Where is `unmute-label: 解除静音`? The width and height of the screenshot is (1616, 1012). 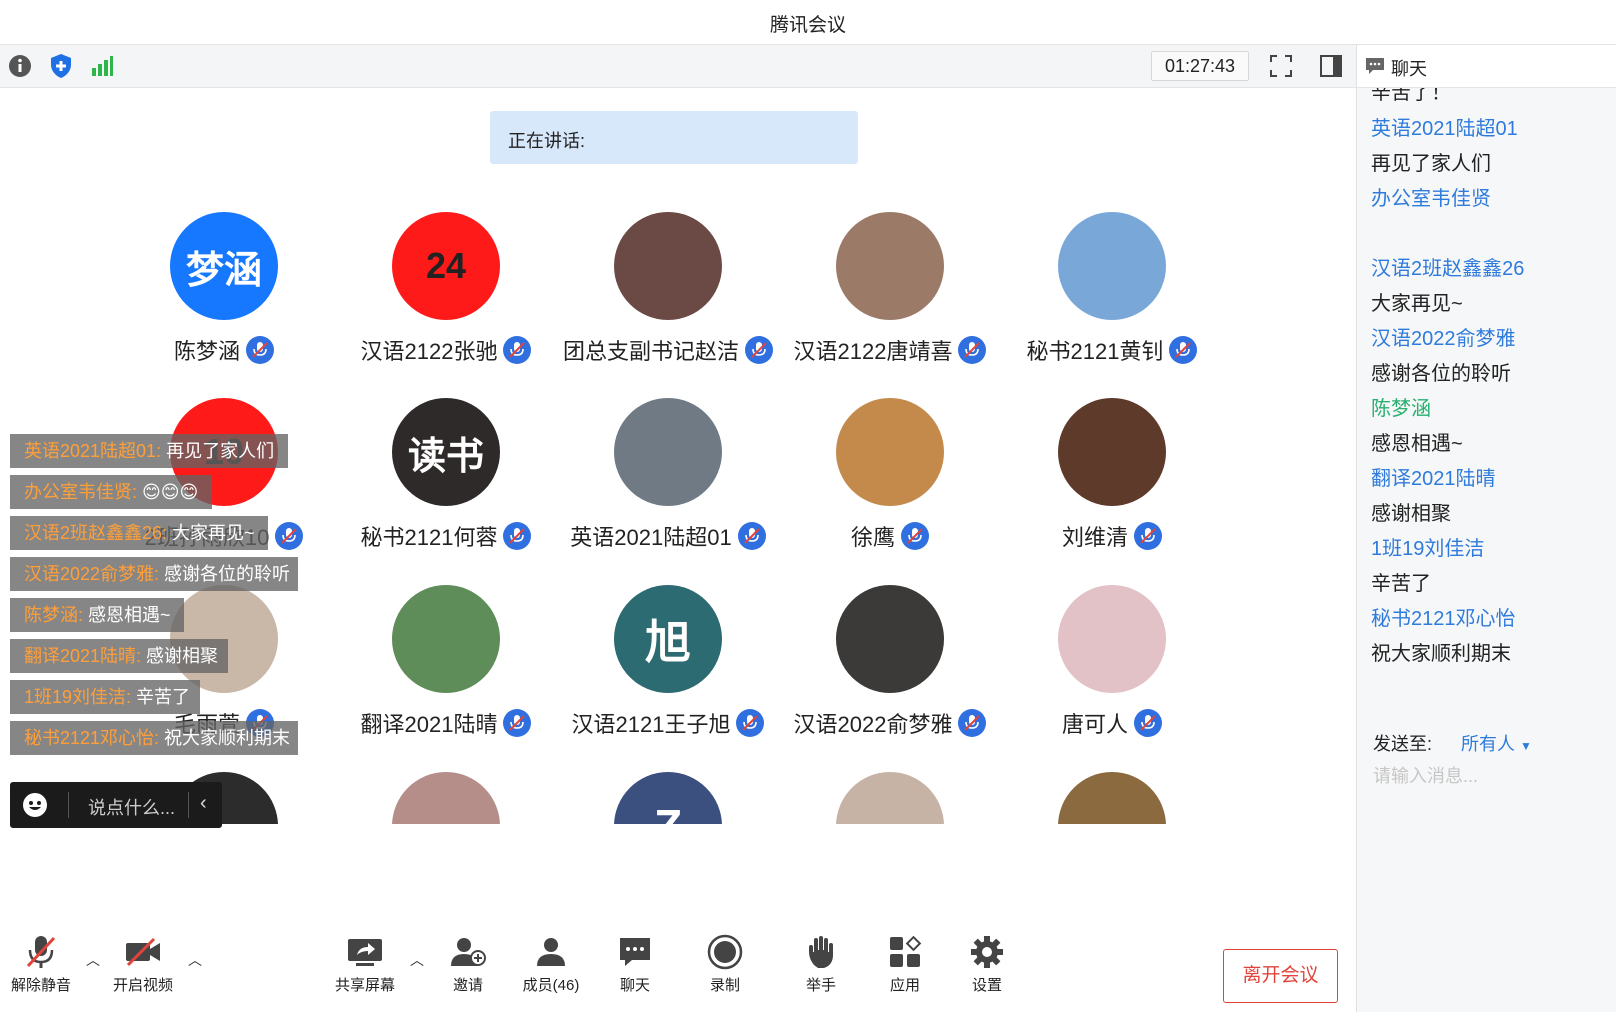
unmute-label: 解除静音 is located at coordinates (40, 985).